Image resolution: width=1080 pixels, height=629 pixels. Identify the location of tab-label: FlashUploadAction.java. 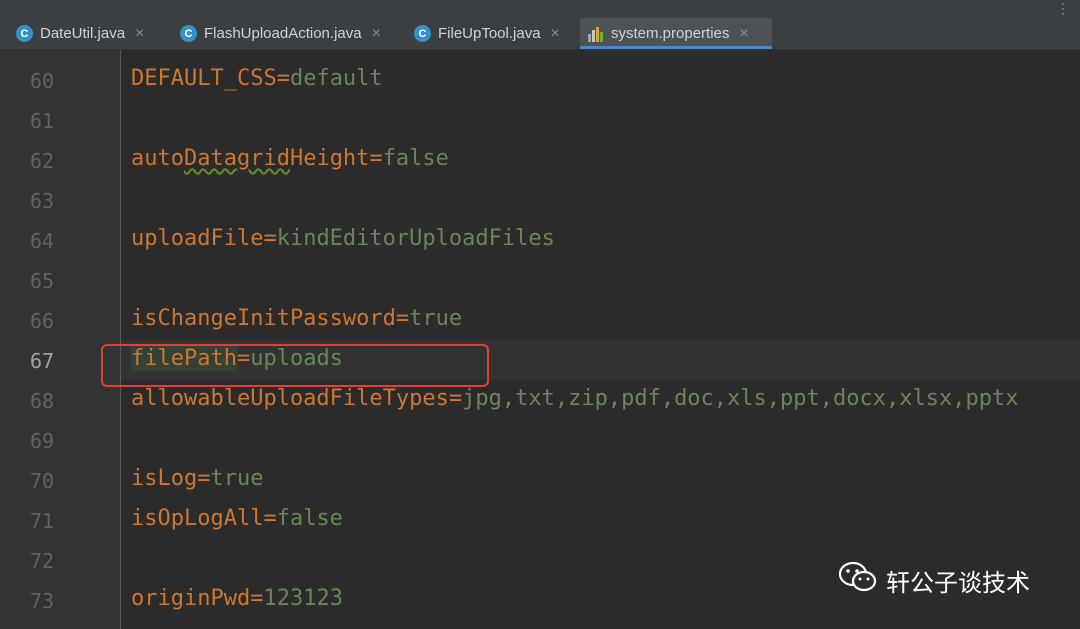
(283, 33).